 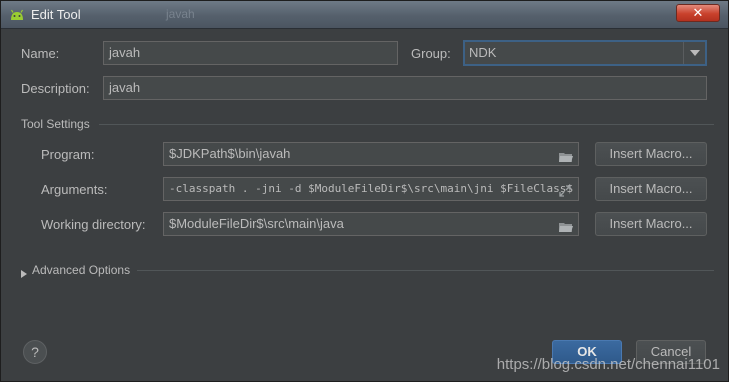 I want to click on help-button: ?, so click(x=35, y=352).